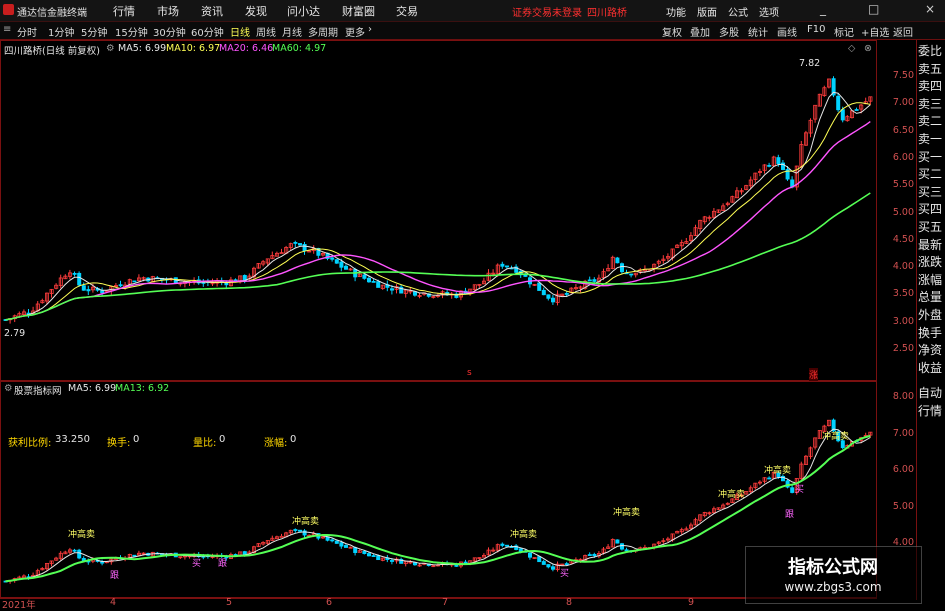 The height and width of the screenshot is (611, 945). I want to click on sidebar-divider, so click(916, 320).